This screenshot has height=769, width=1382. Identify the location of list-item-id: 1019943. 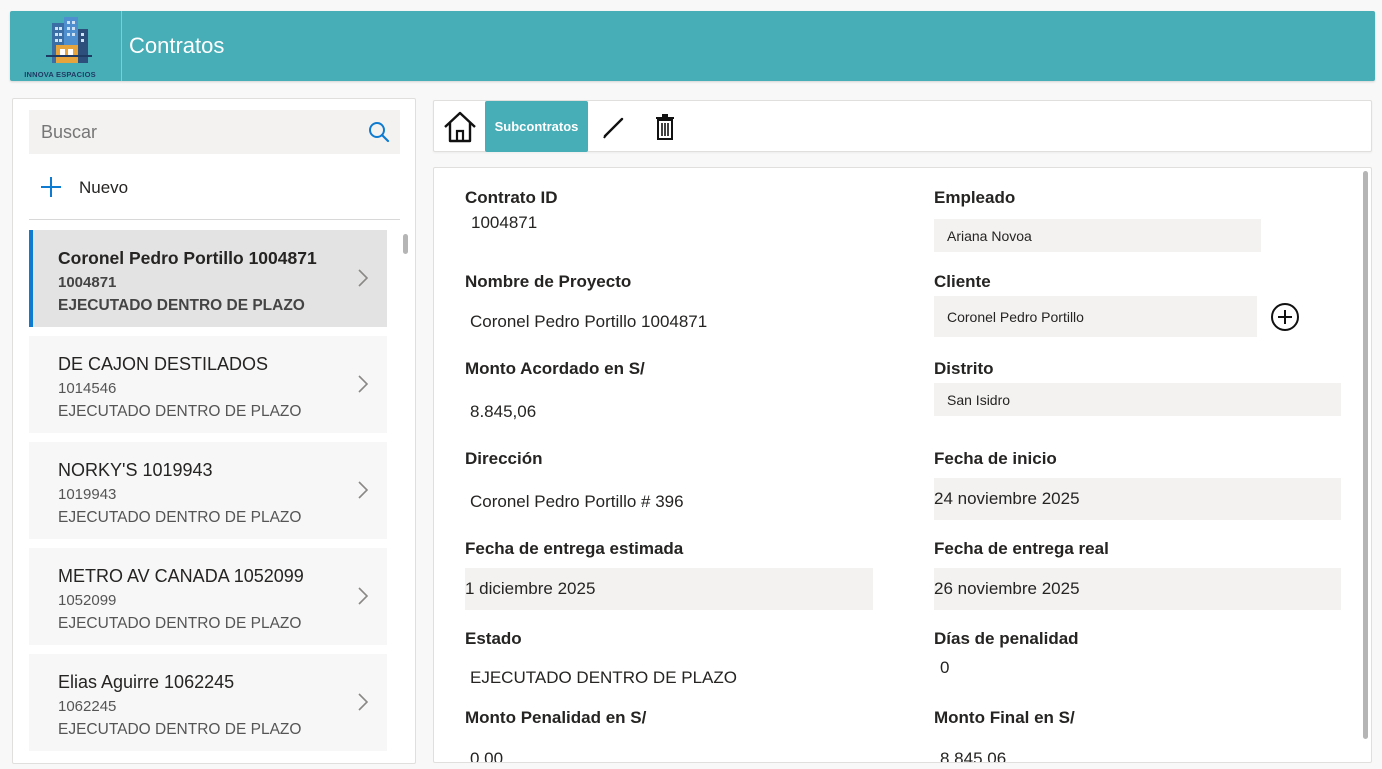
(87, 494).